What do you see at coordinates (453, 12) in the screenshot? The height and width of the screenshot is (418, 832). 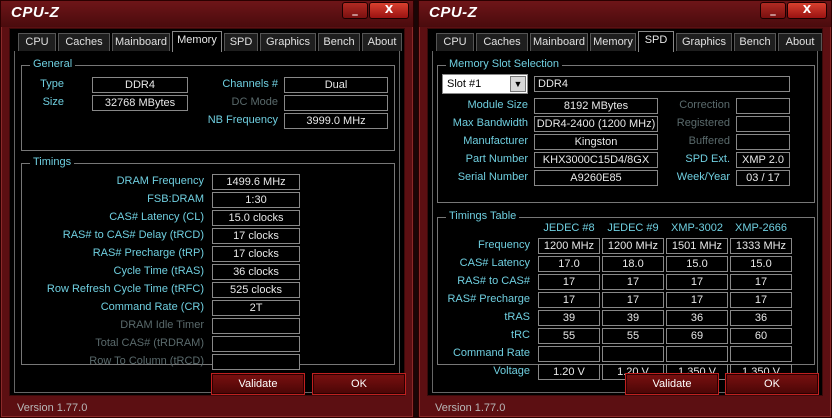 I see `window-title: CPU-Z` at bounding box center [453, 12].